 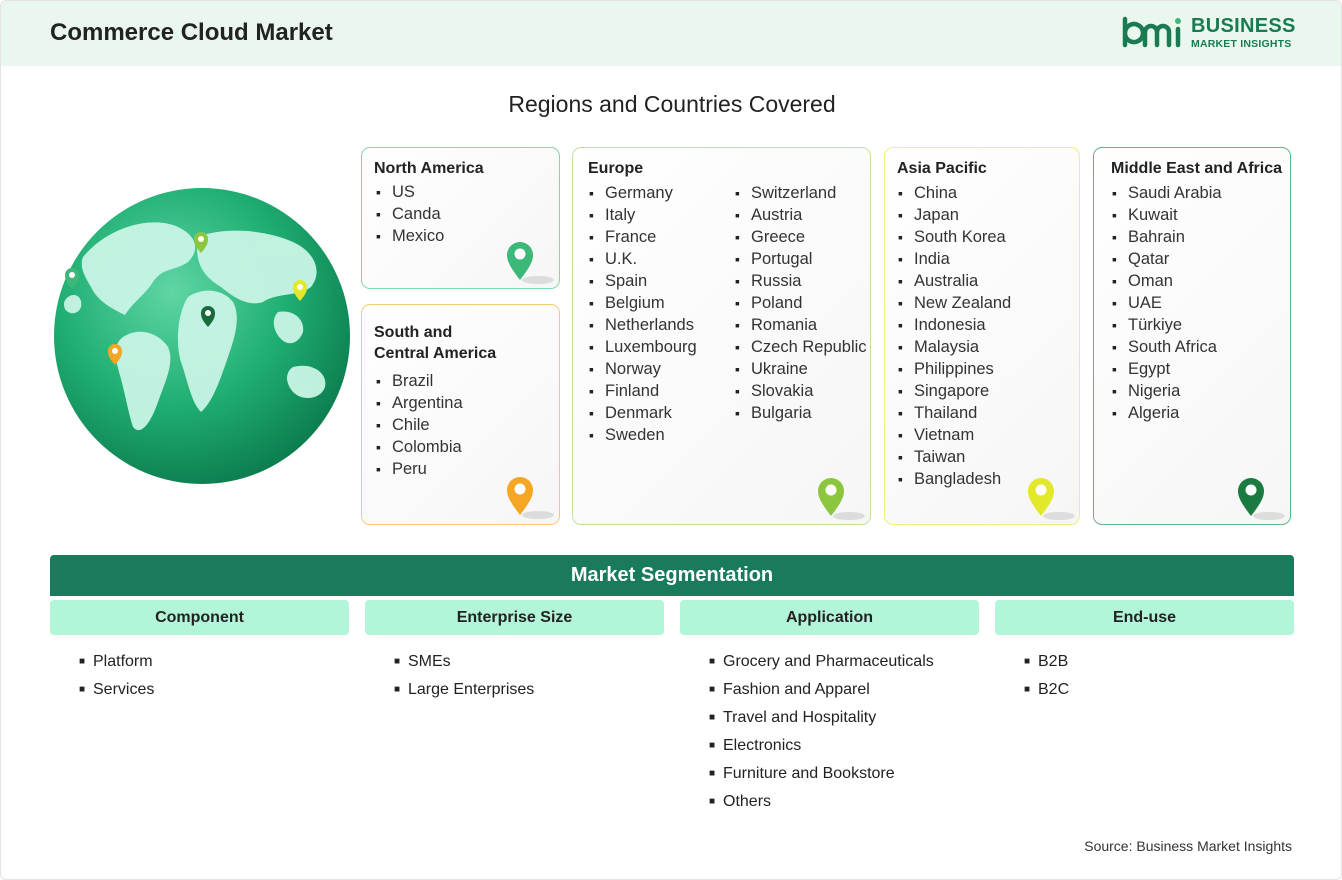 What do you see at coordinates (801, 391) in the screenshot?
I see `country-item: Slovakia` at bounding box center [801, 391].